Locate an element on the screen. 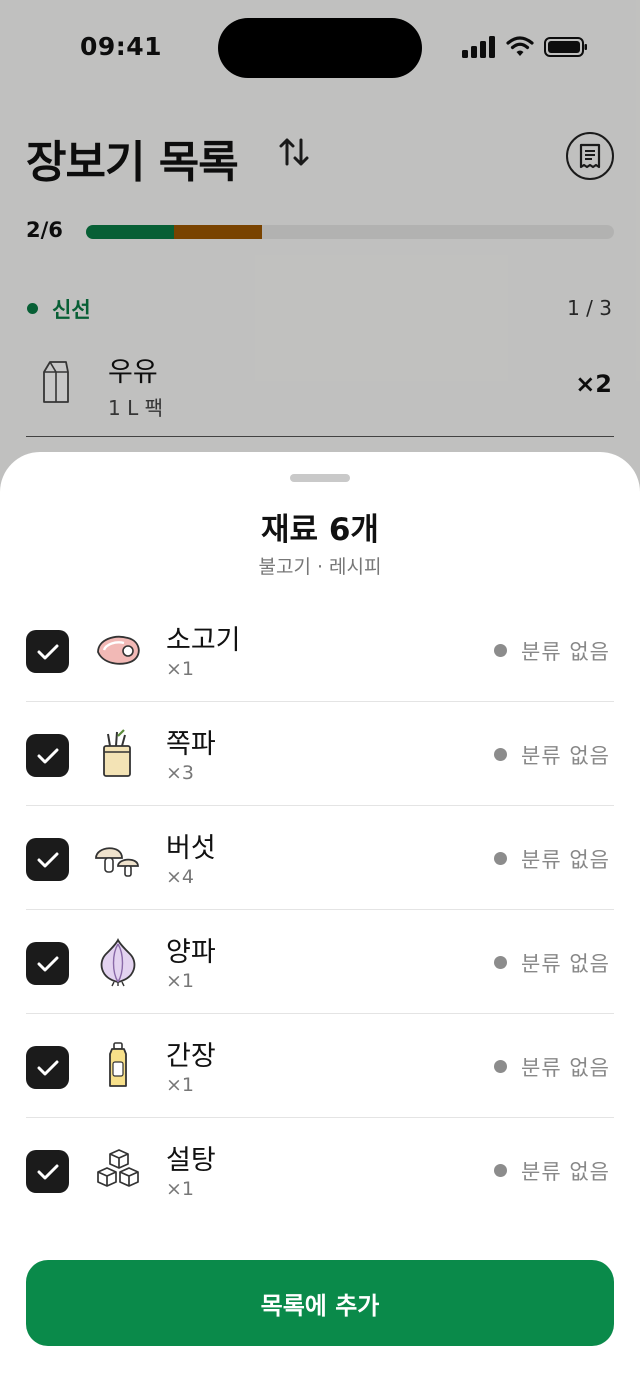 The width and height of the screenshot is (640, 1388). onion-icon is located at coordinates (118, 962).